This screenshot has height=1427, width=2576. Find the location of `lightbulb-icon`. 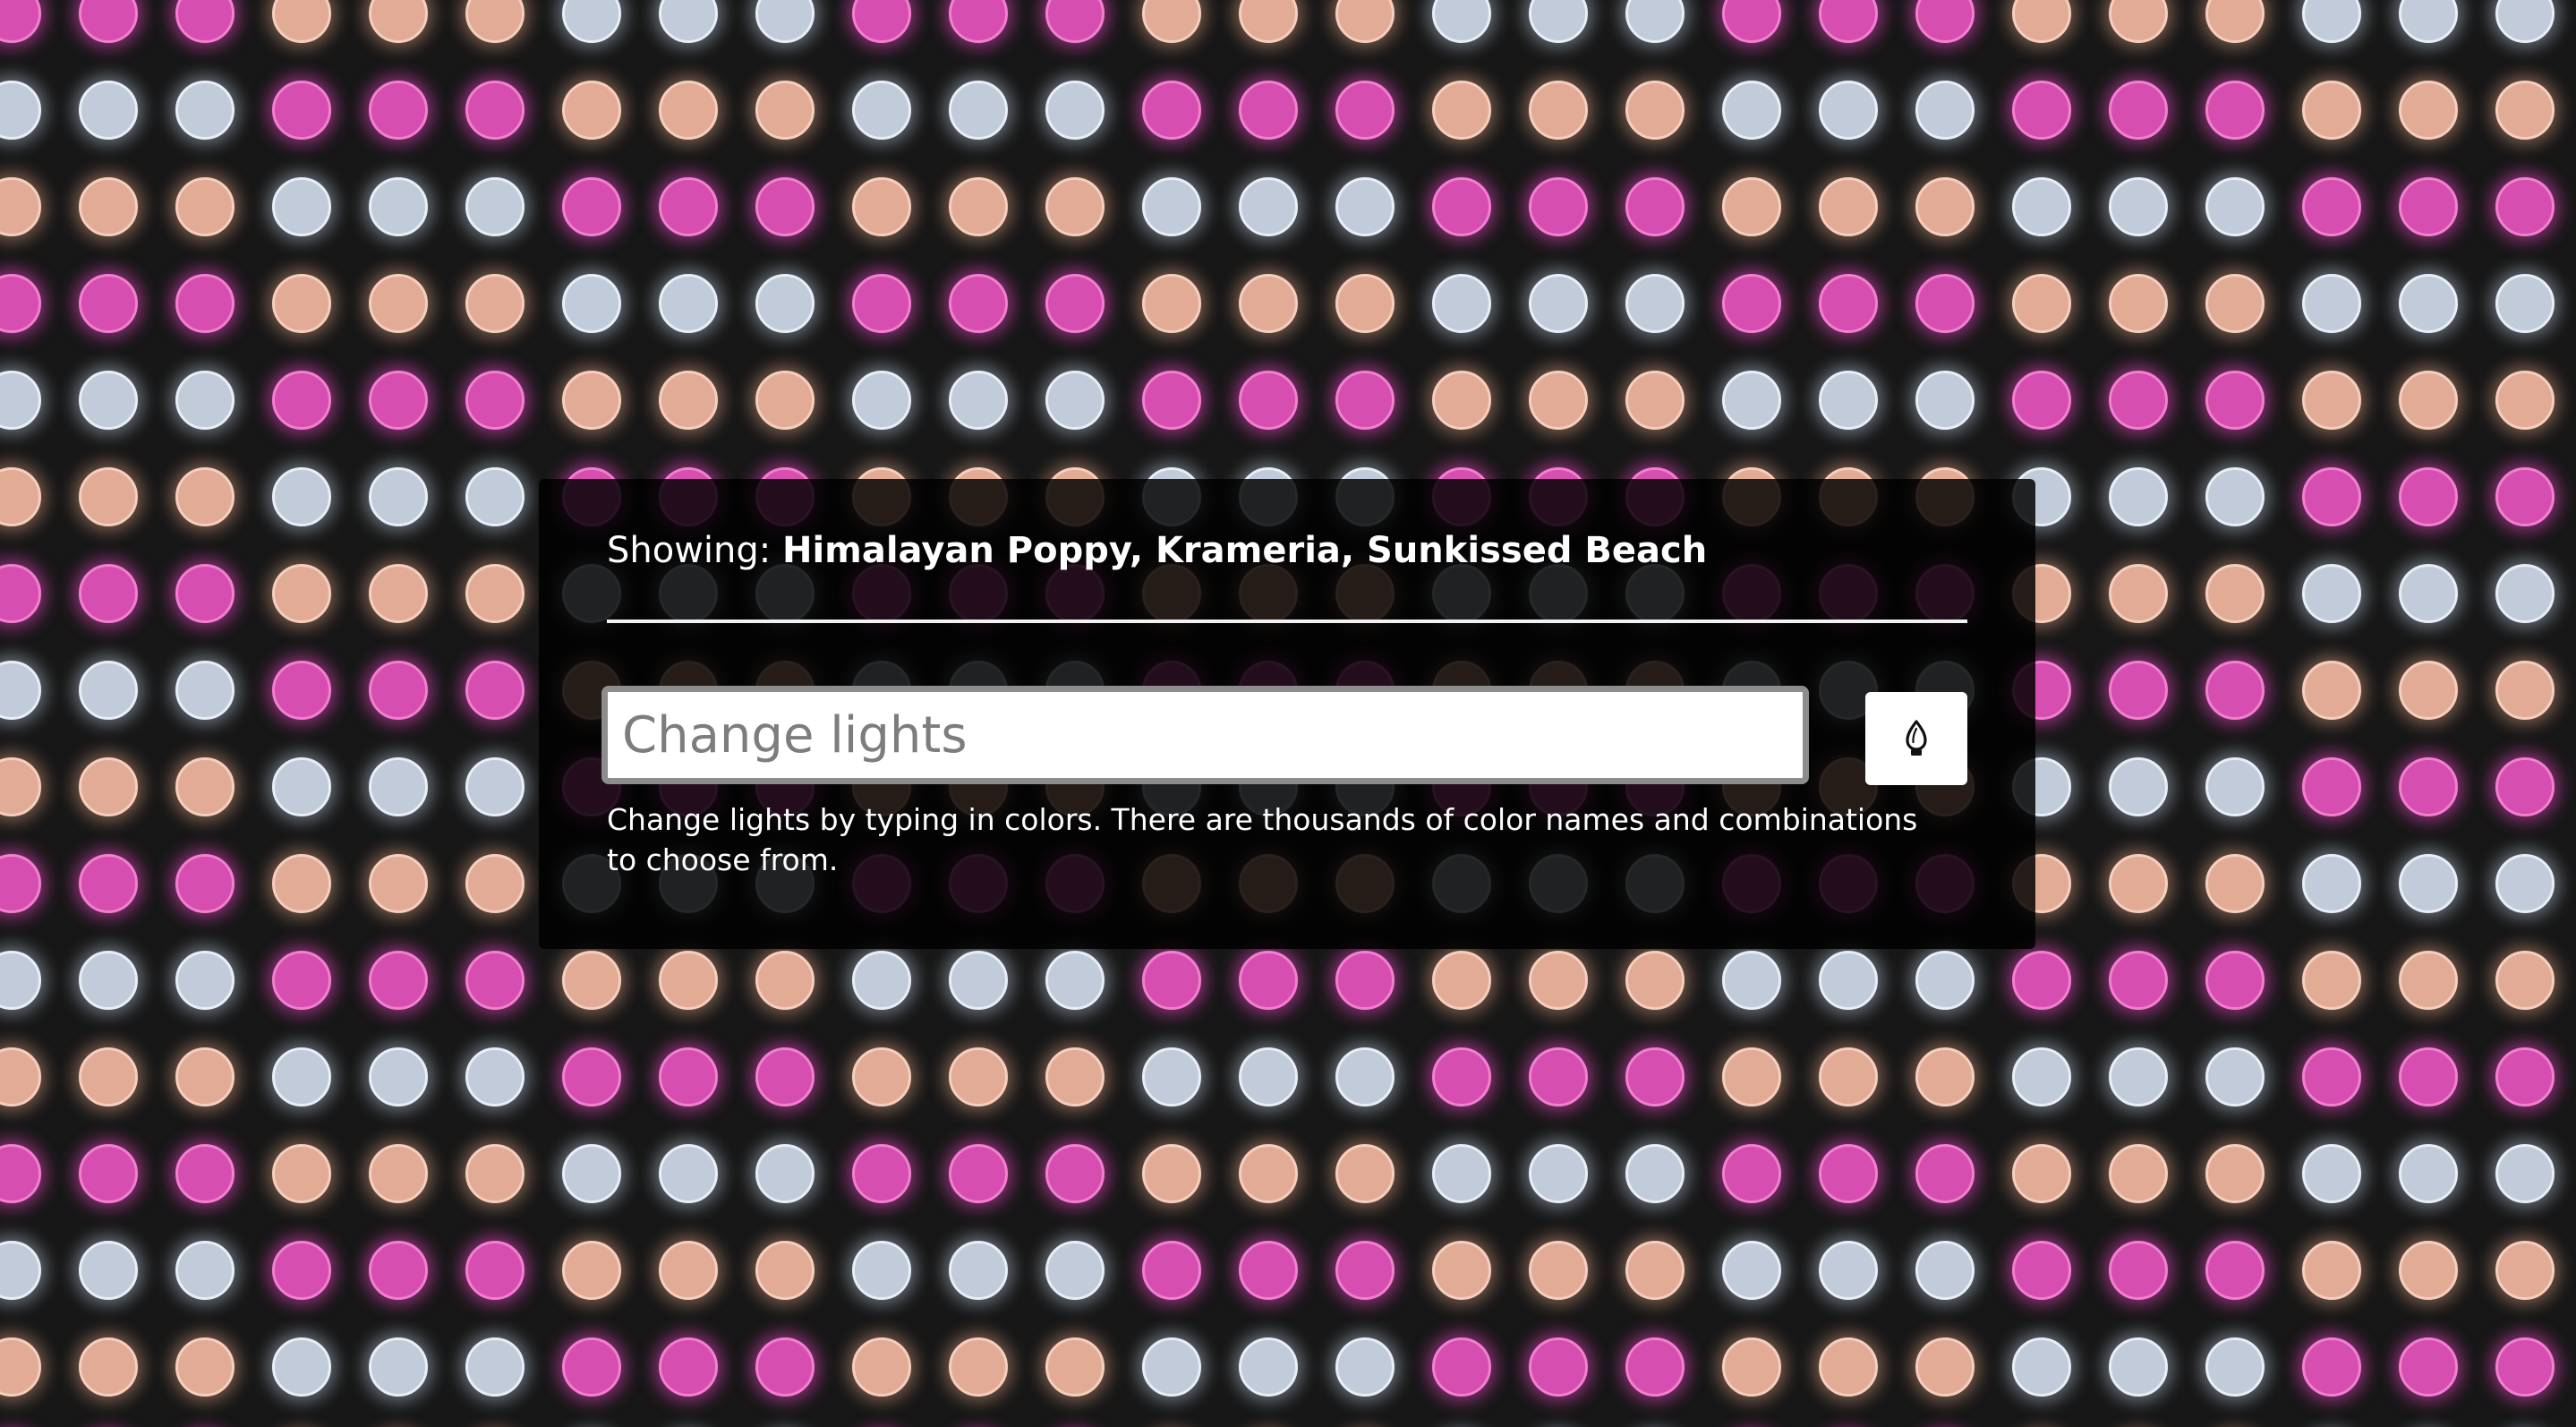

lightbulb-icon is located at coordinates (1916, 738).